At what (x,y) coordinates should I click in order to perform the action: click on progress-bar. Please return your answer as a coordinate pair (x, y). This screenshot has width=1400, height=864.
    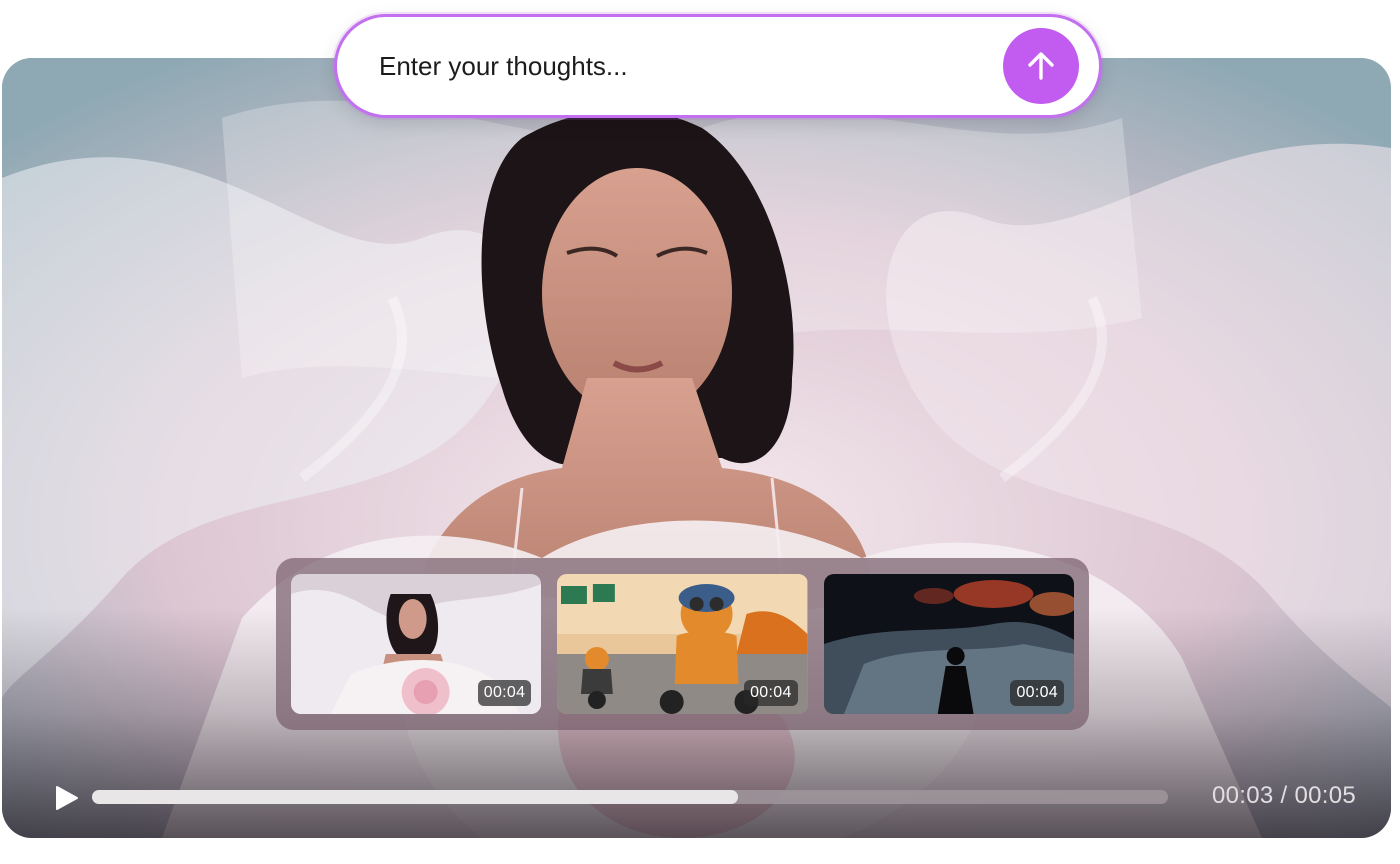
    Looking at the image, I should click on (630, 797).